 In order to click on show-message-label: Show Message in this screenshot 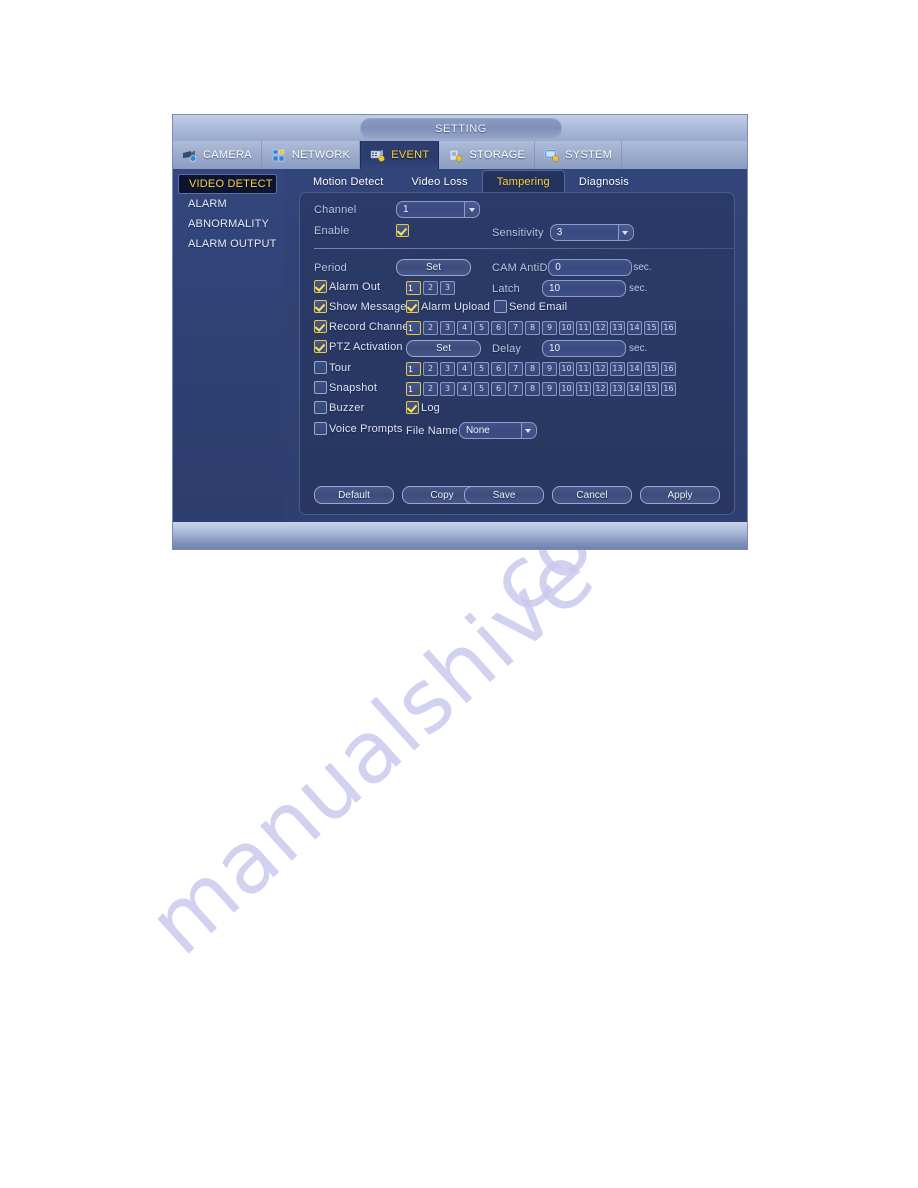, I will do `click(368, 306)`.